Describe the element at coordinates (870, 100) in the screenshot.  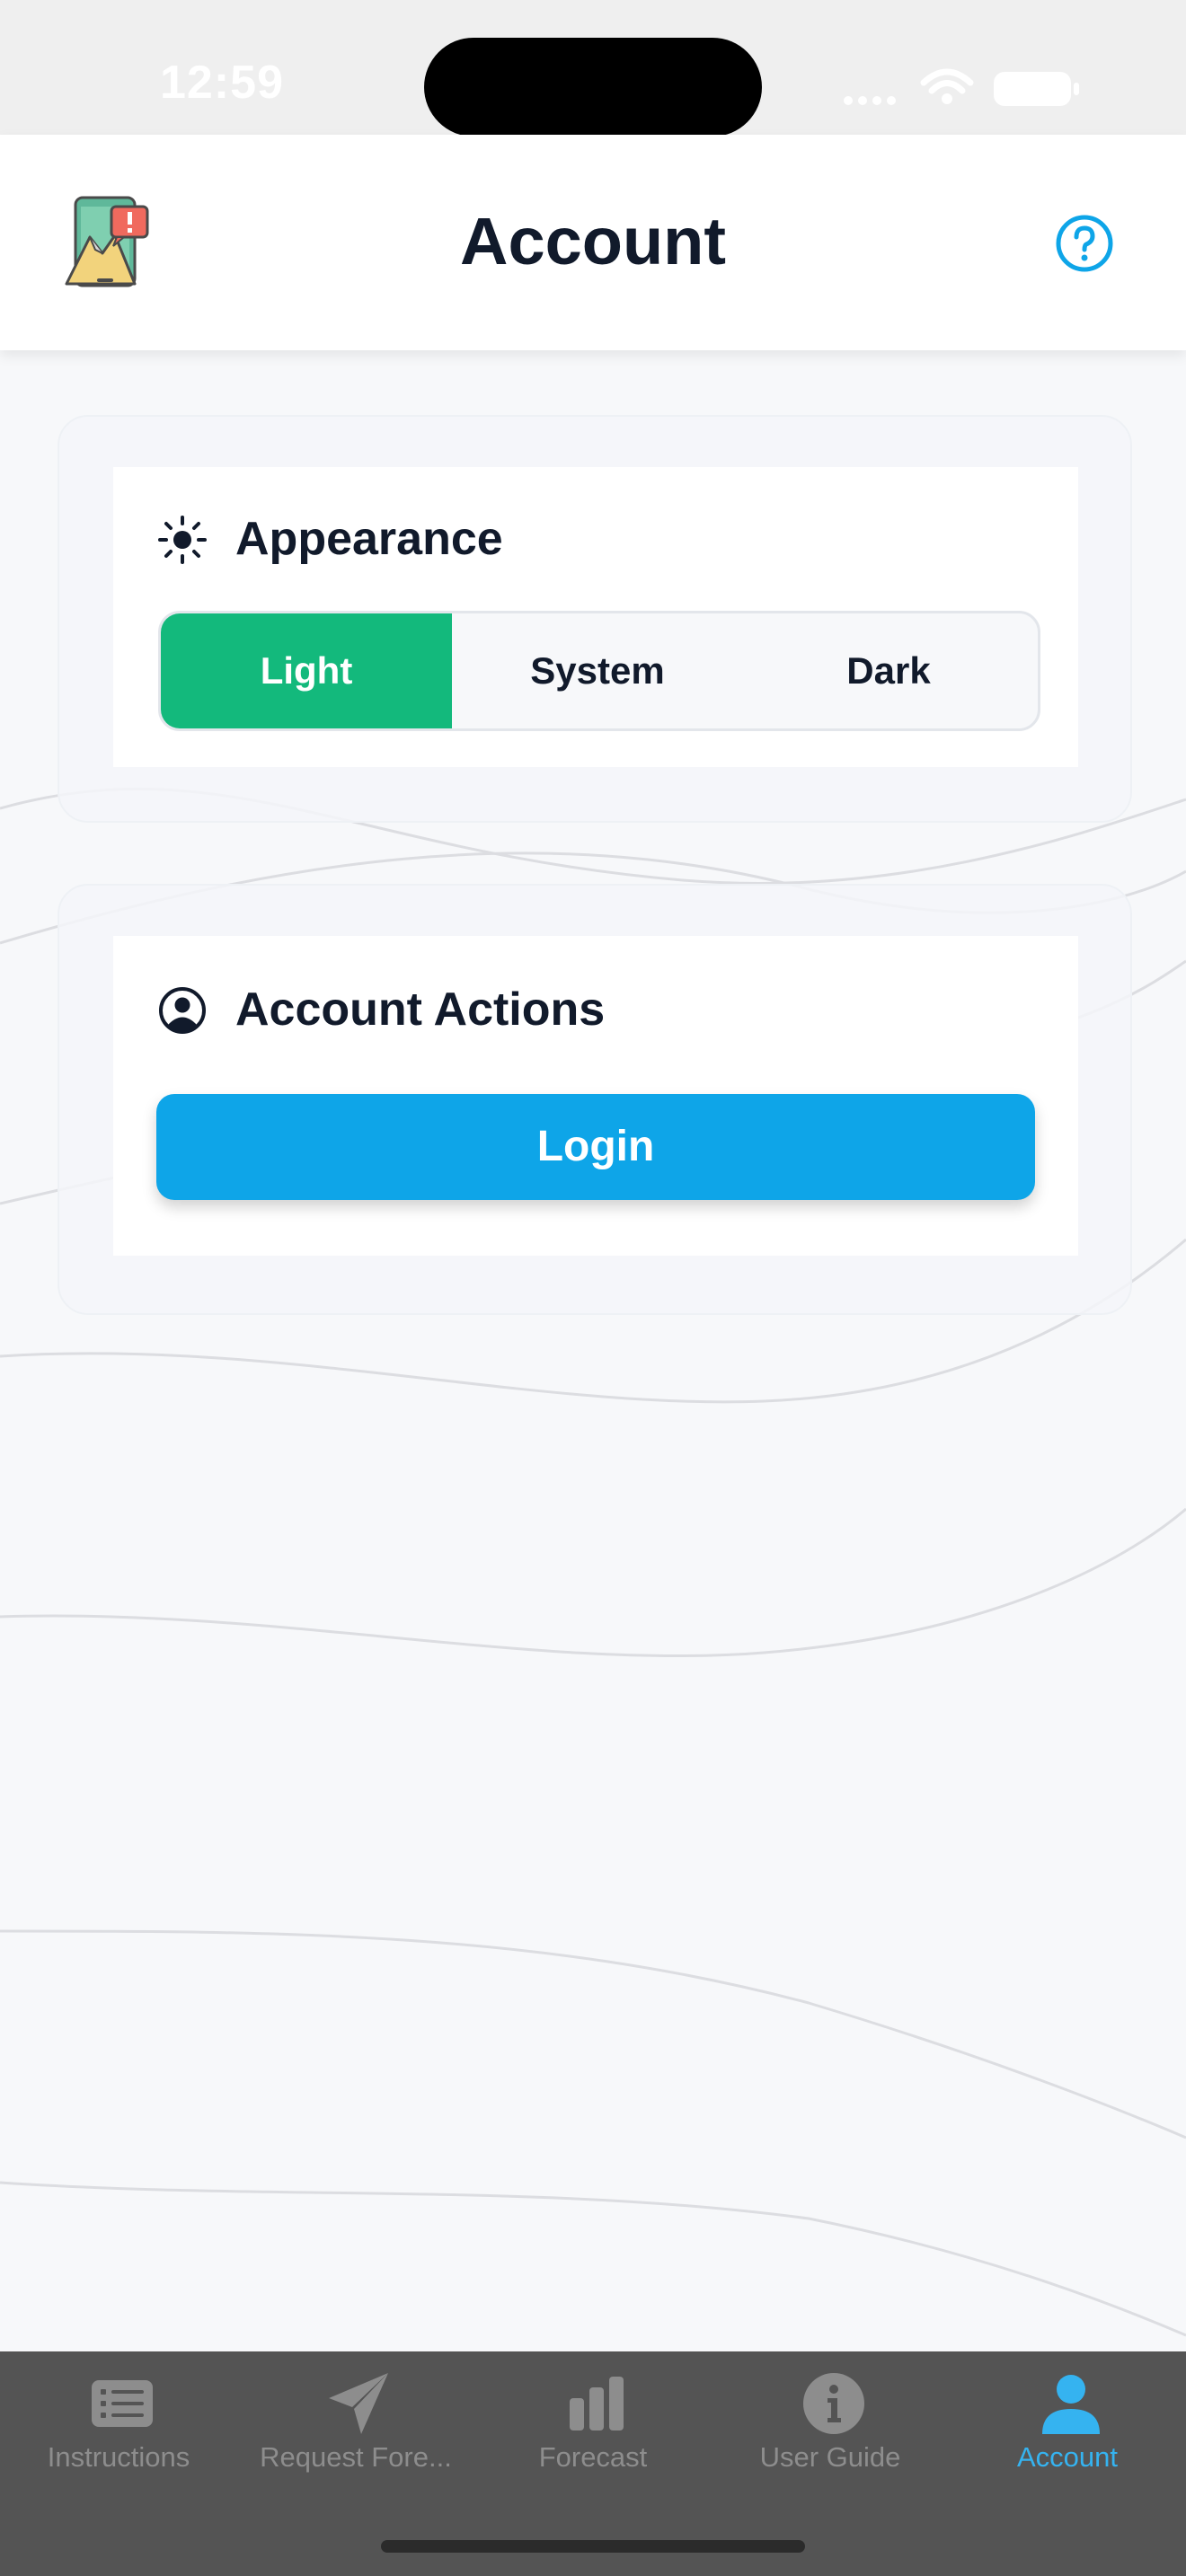
I see `signal-icon` at that location.